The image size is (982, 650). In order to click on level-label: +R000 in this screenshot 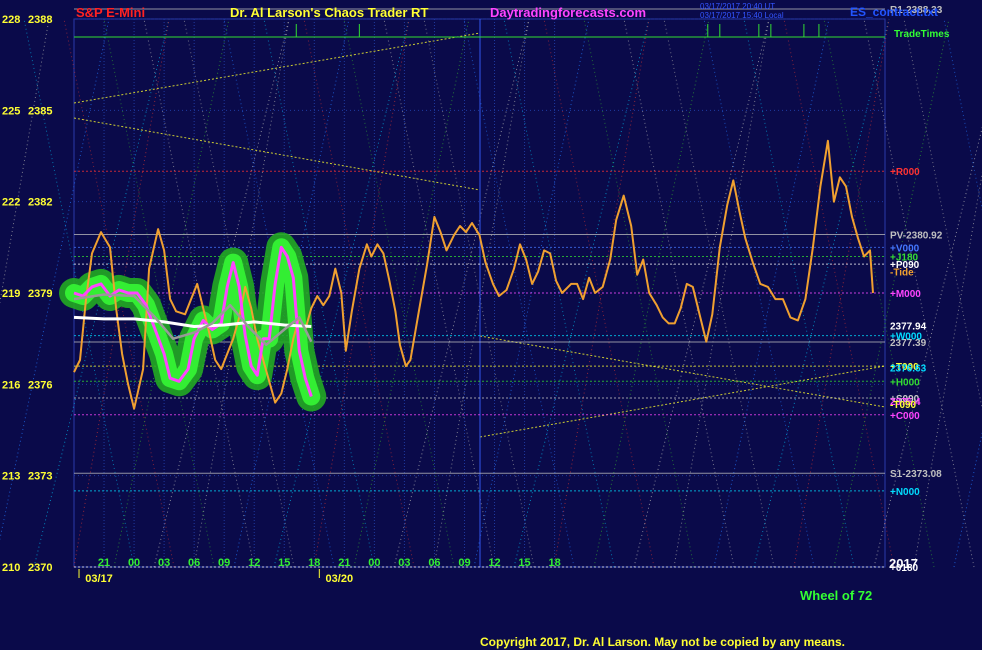, I will do `click(905, 172)`.